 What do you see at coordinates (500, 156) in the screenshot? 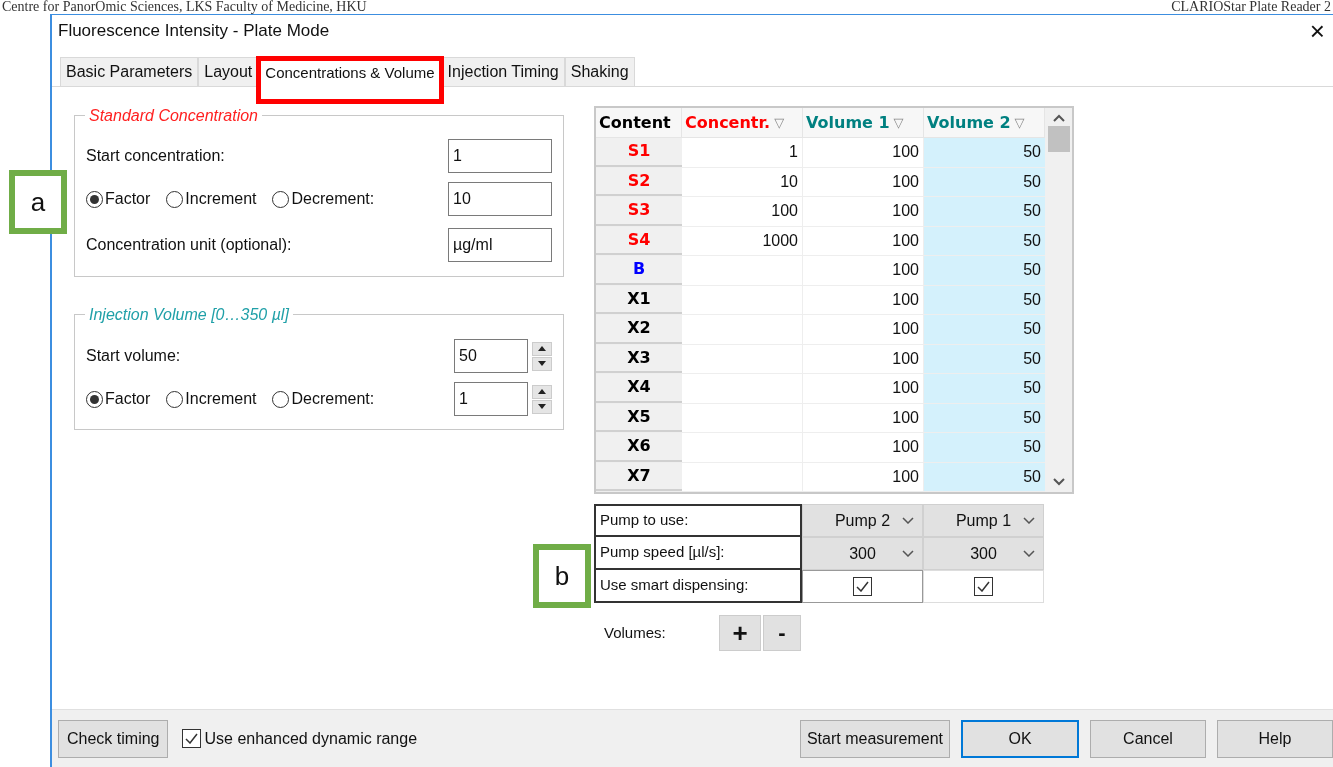
I see `input-field: 1` at bounding box center [500, 156].